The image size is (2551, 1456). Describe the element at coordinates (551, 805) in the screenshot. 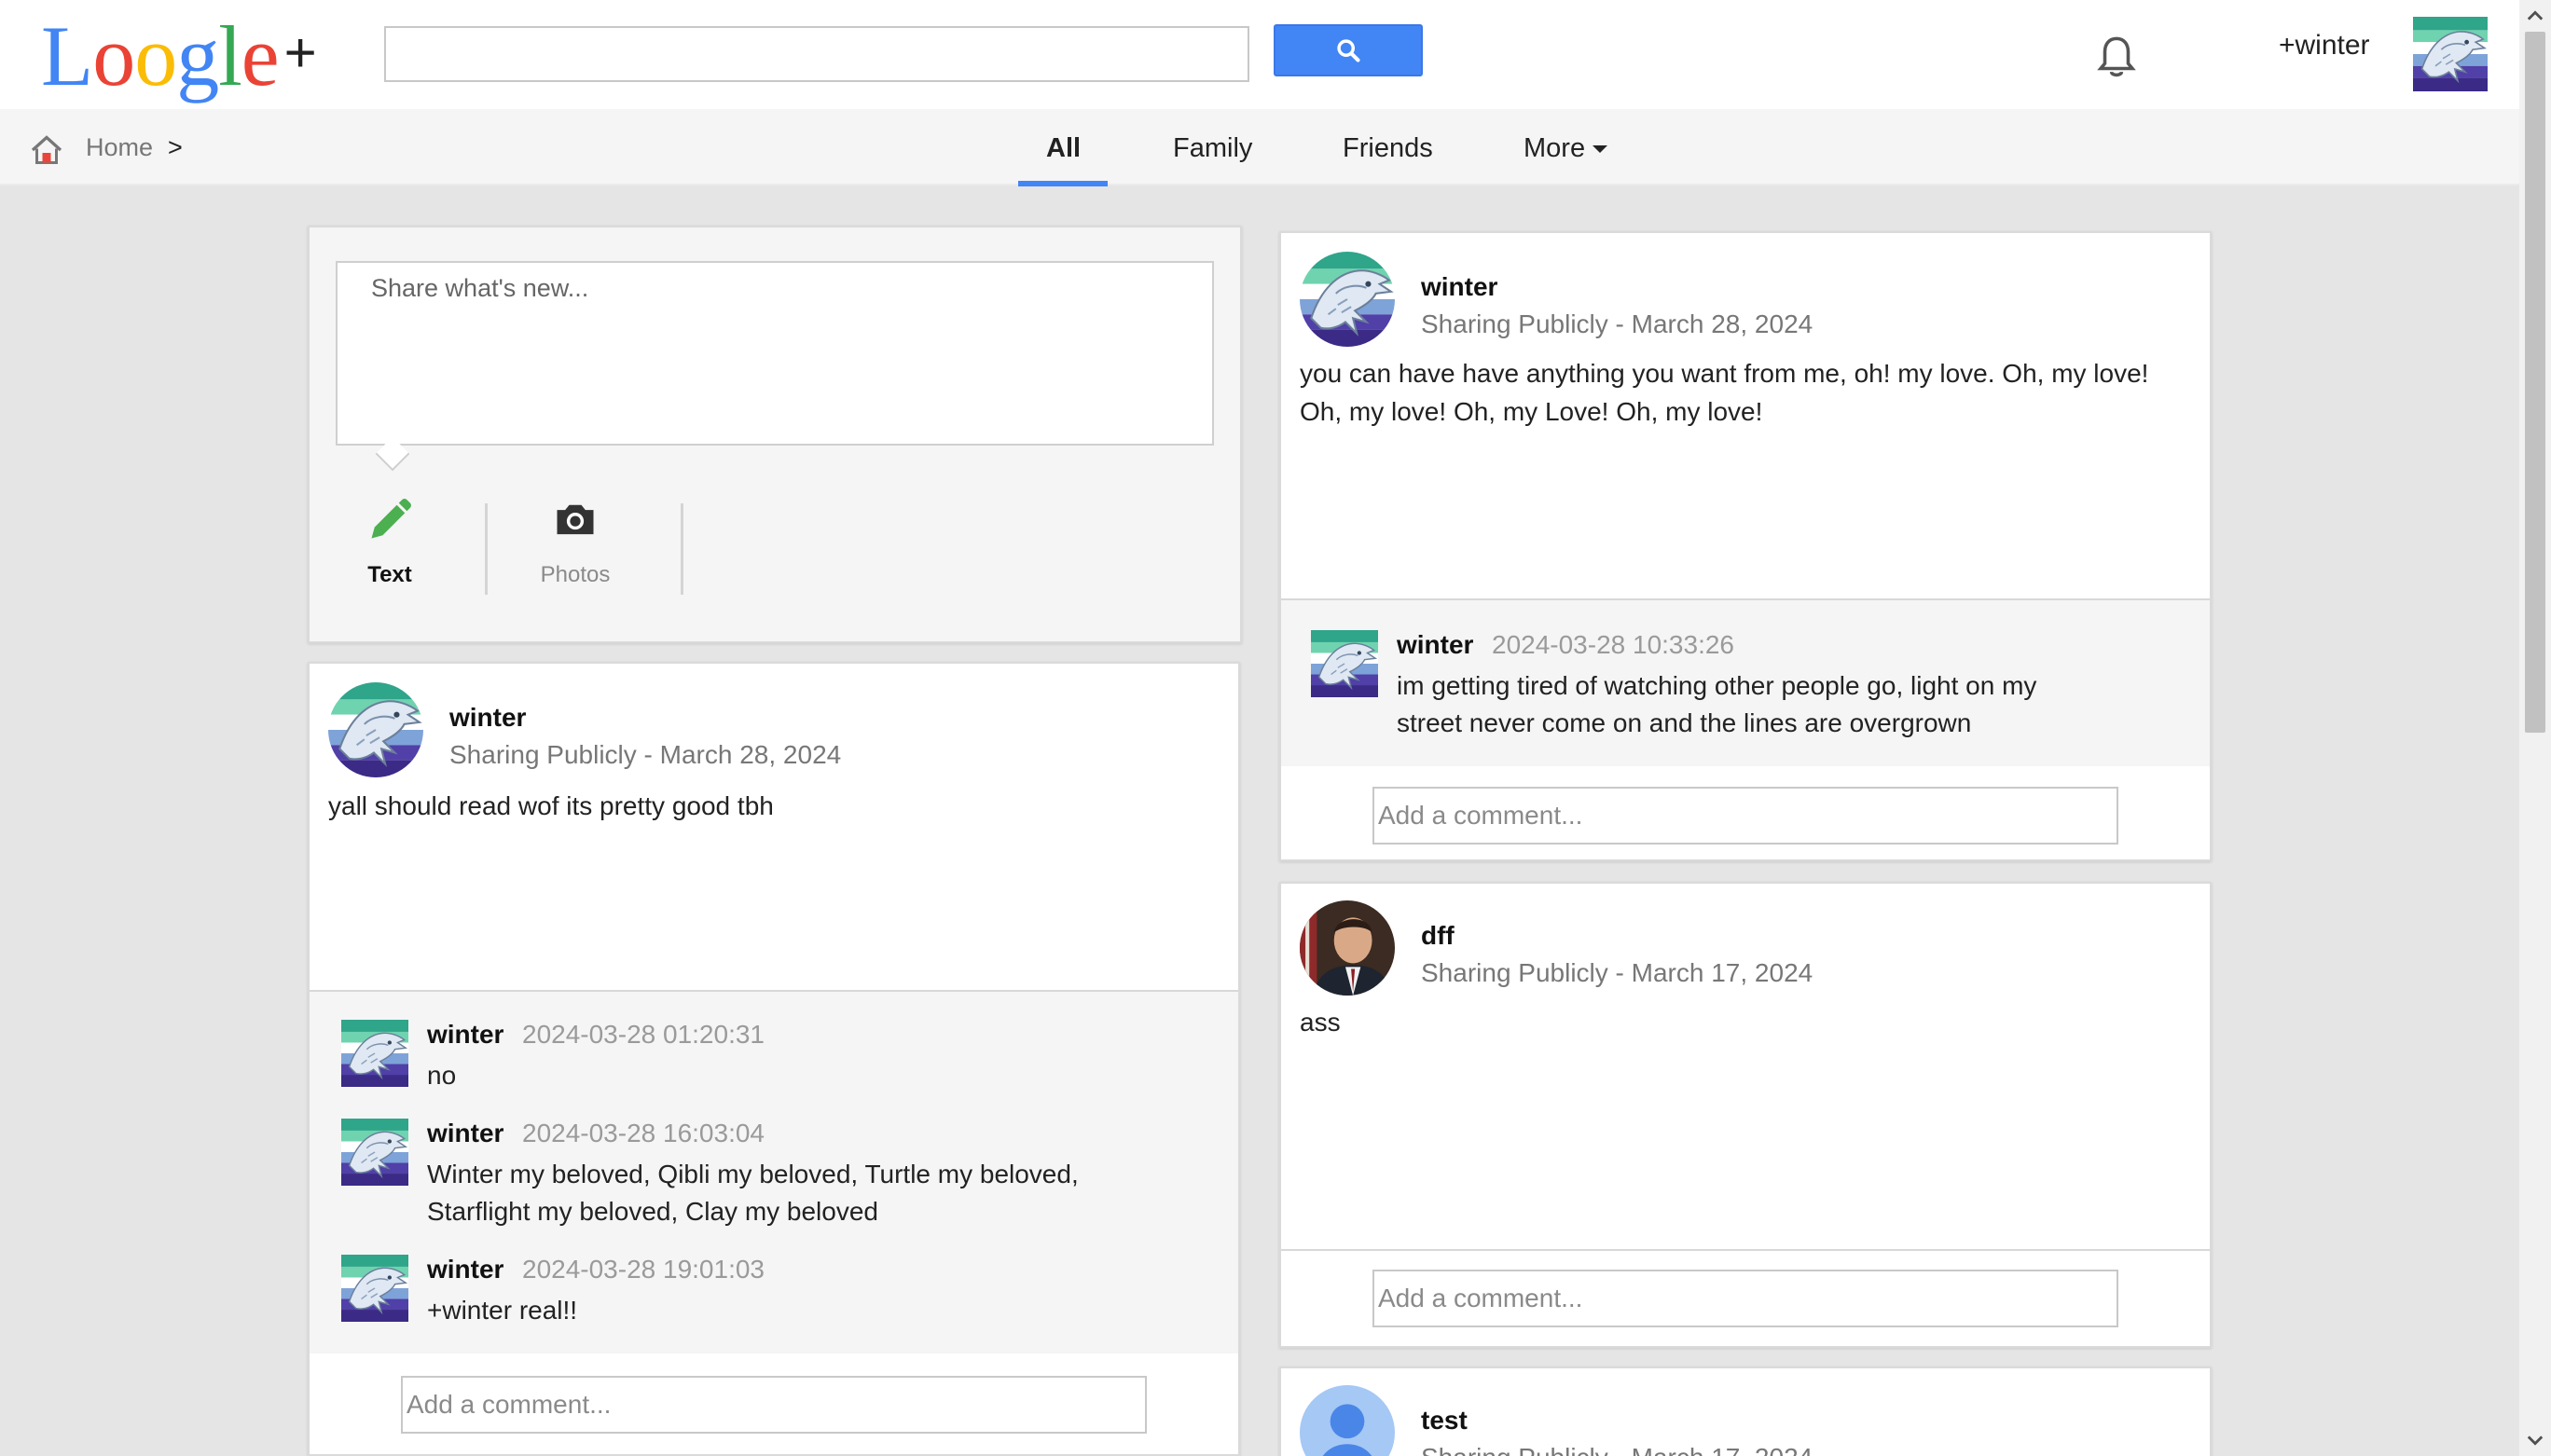

I see `post-body: yall should read wof its pretty good tbh` at that location.